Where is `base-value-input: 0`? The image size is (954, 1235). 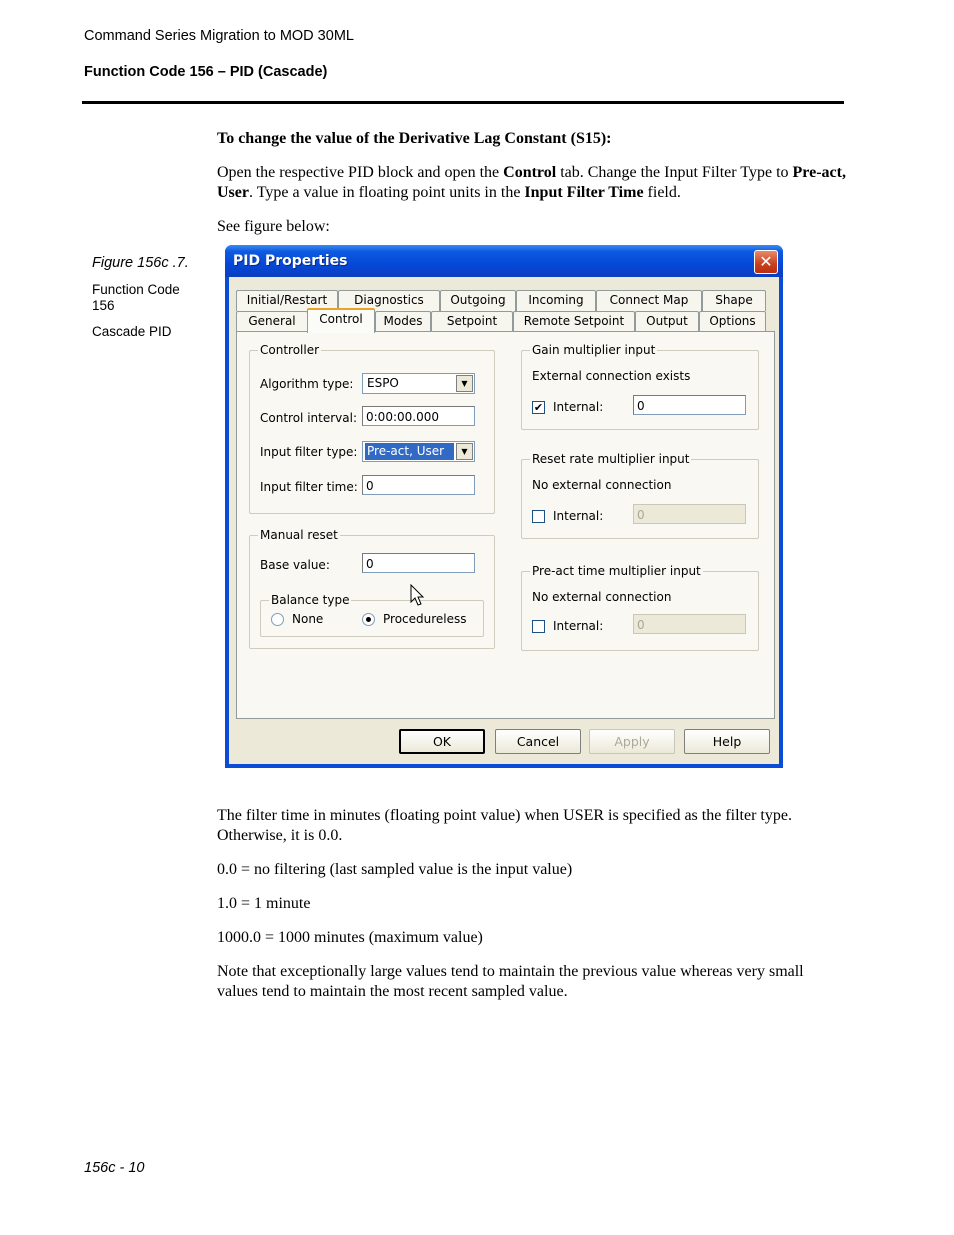
base-value-input: 0 is located at coordinates (418, 563).